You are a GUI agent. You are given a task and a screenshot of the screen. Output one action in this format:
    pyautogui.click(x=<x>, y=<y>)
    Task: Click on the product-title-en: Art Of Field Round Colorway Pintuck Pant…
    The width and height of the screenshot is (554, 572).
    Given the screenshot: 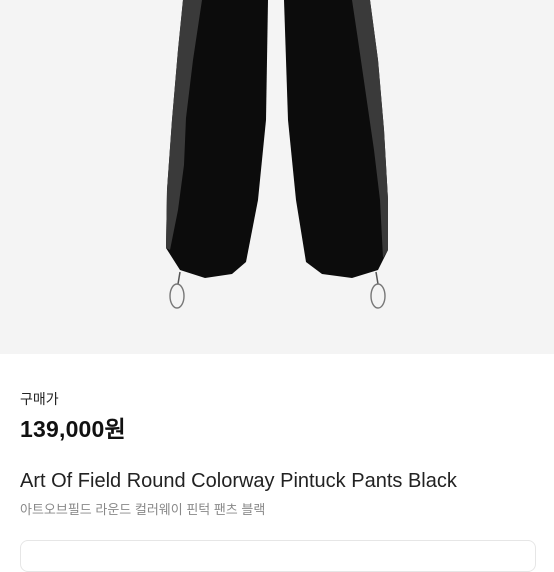 What is the action you would take?
    pyautogui.click(x=238, y=481)
    